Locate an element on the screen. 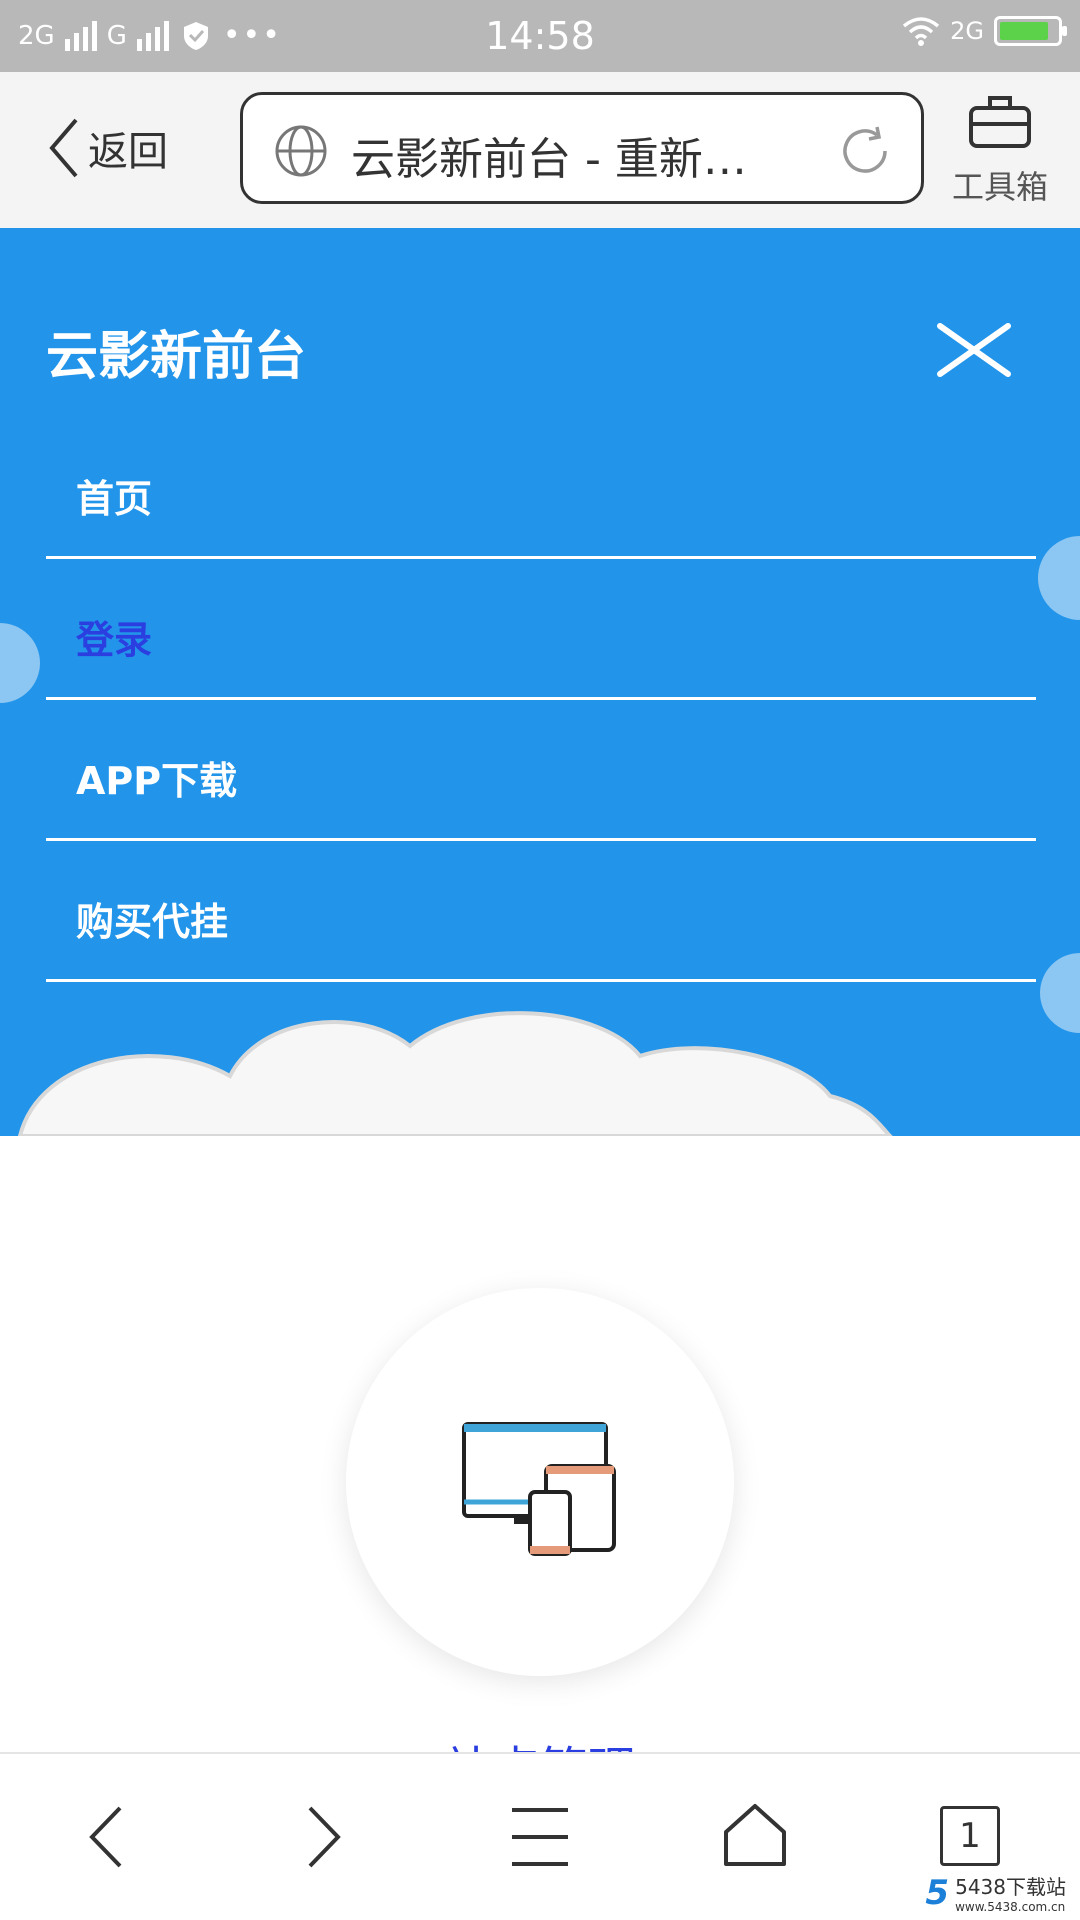  tab-count-button: 1 is located at coordinates (970, 1836).